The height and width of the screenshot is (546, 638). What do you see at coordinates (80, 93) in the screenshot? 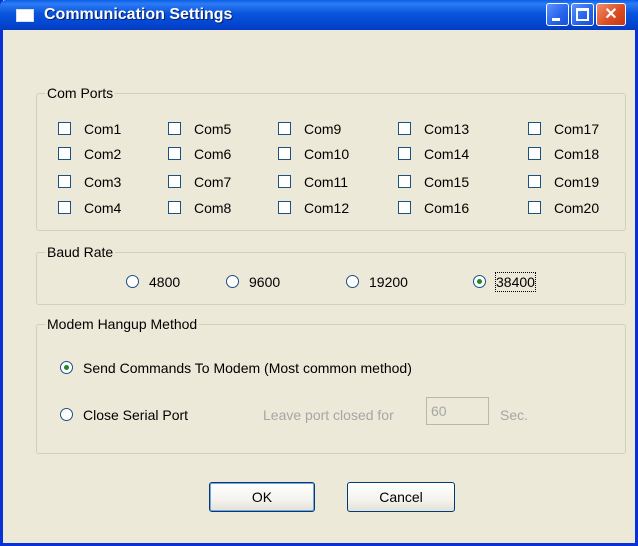
I see `com-ports-title: Com Ports` at bounding box center [80, 93].